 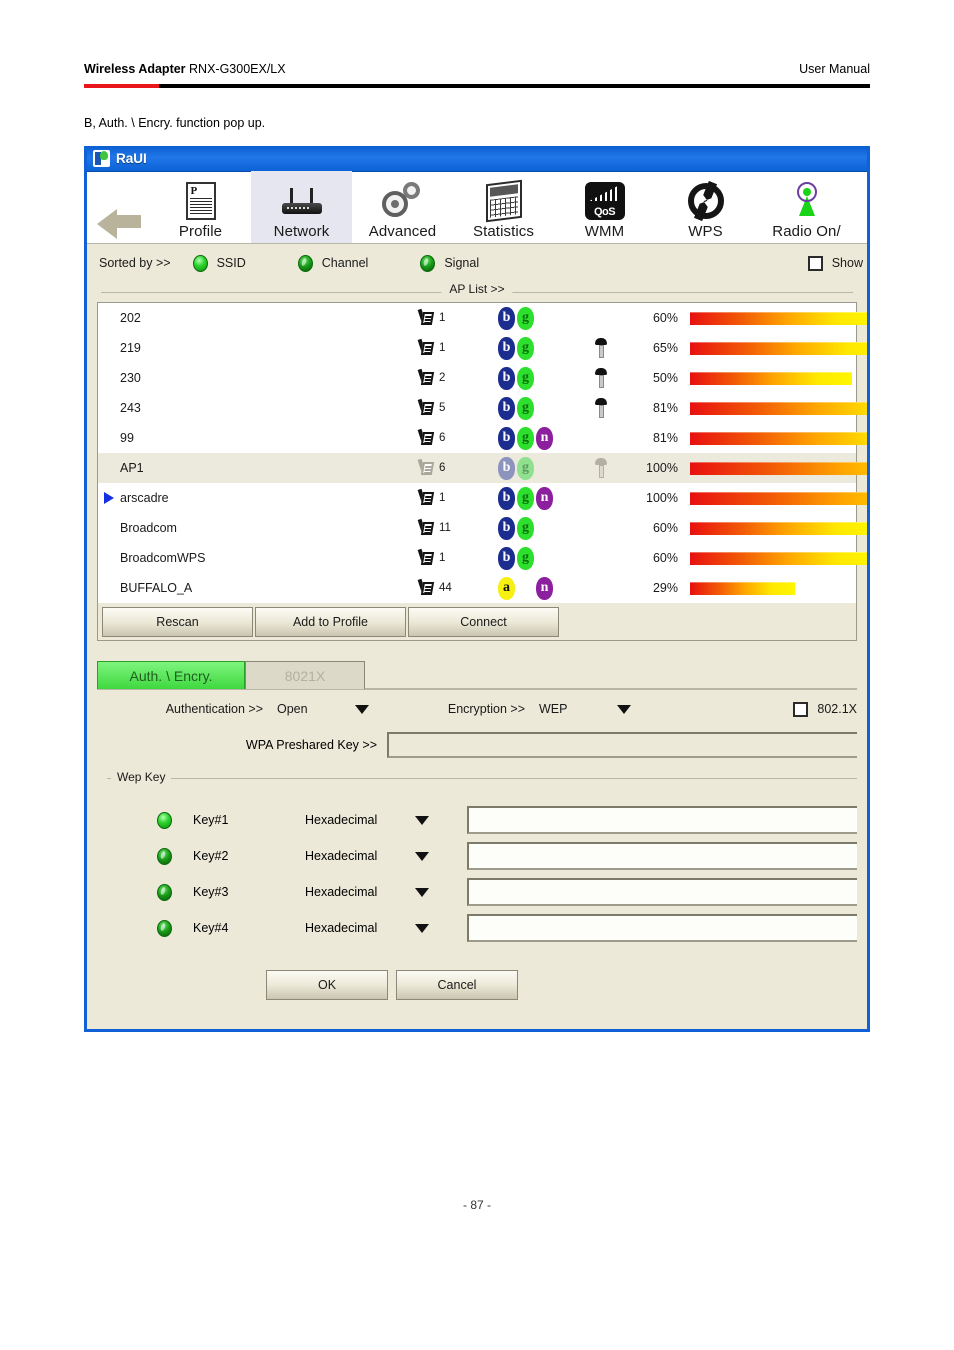 I want to click on ap-channel: 5, so click(x=457, y=407).